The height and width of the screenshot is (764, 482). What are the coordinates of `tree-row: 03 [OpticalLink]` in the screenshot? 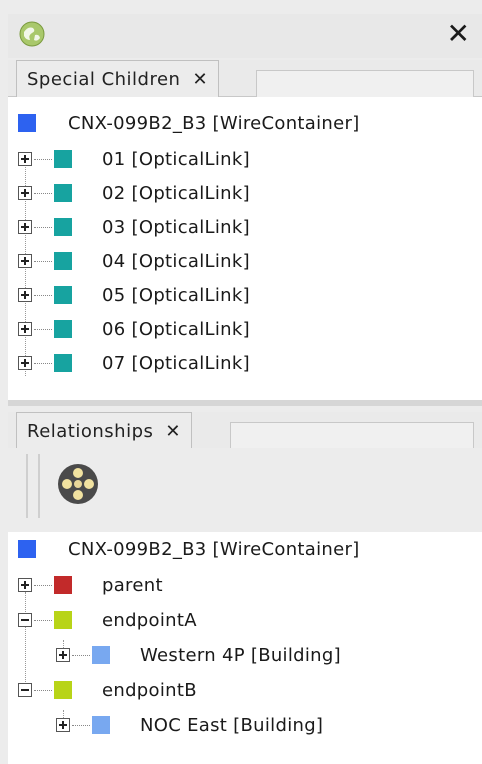 It's located at (134, 227).